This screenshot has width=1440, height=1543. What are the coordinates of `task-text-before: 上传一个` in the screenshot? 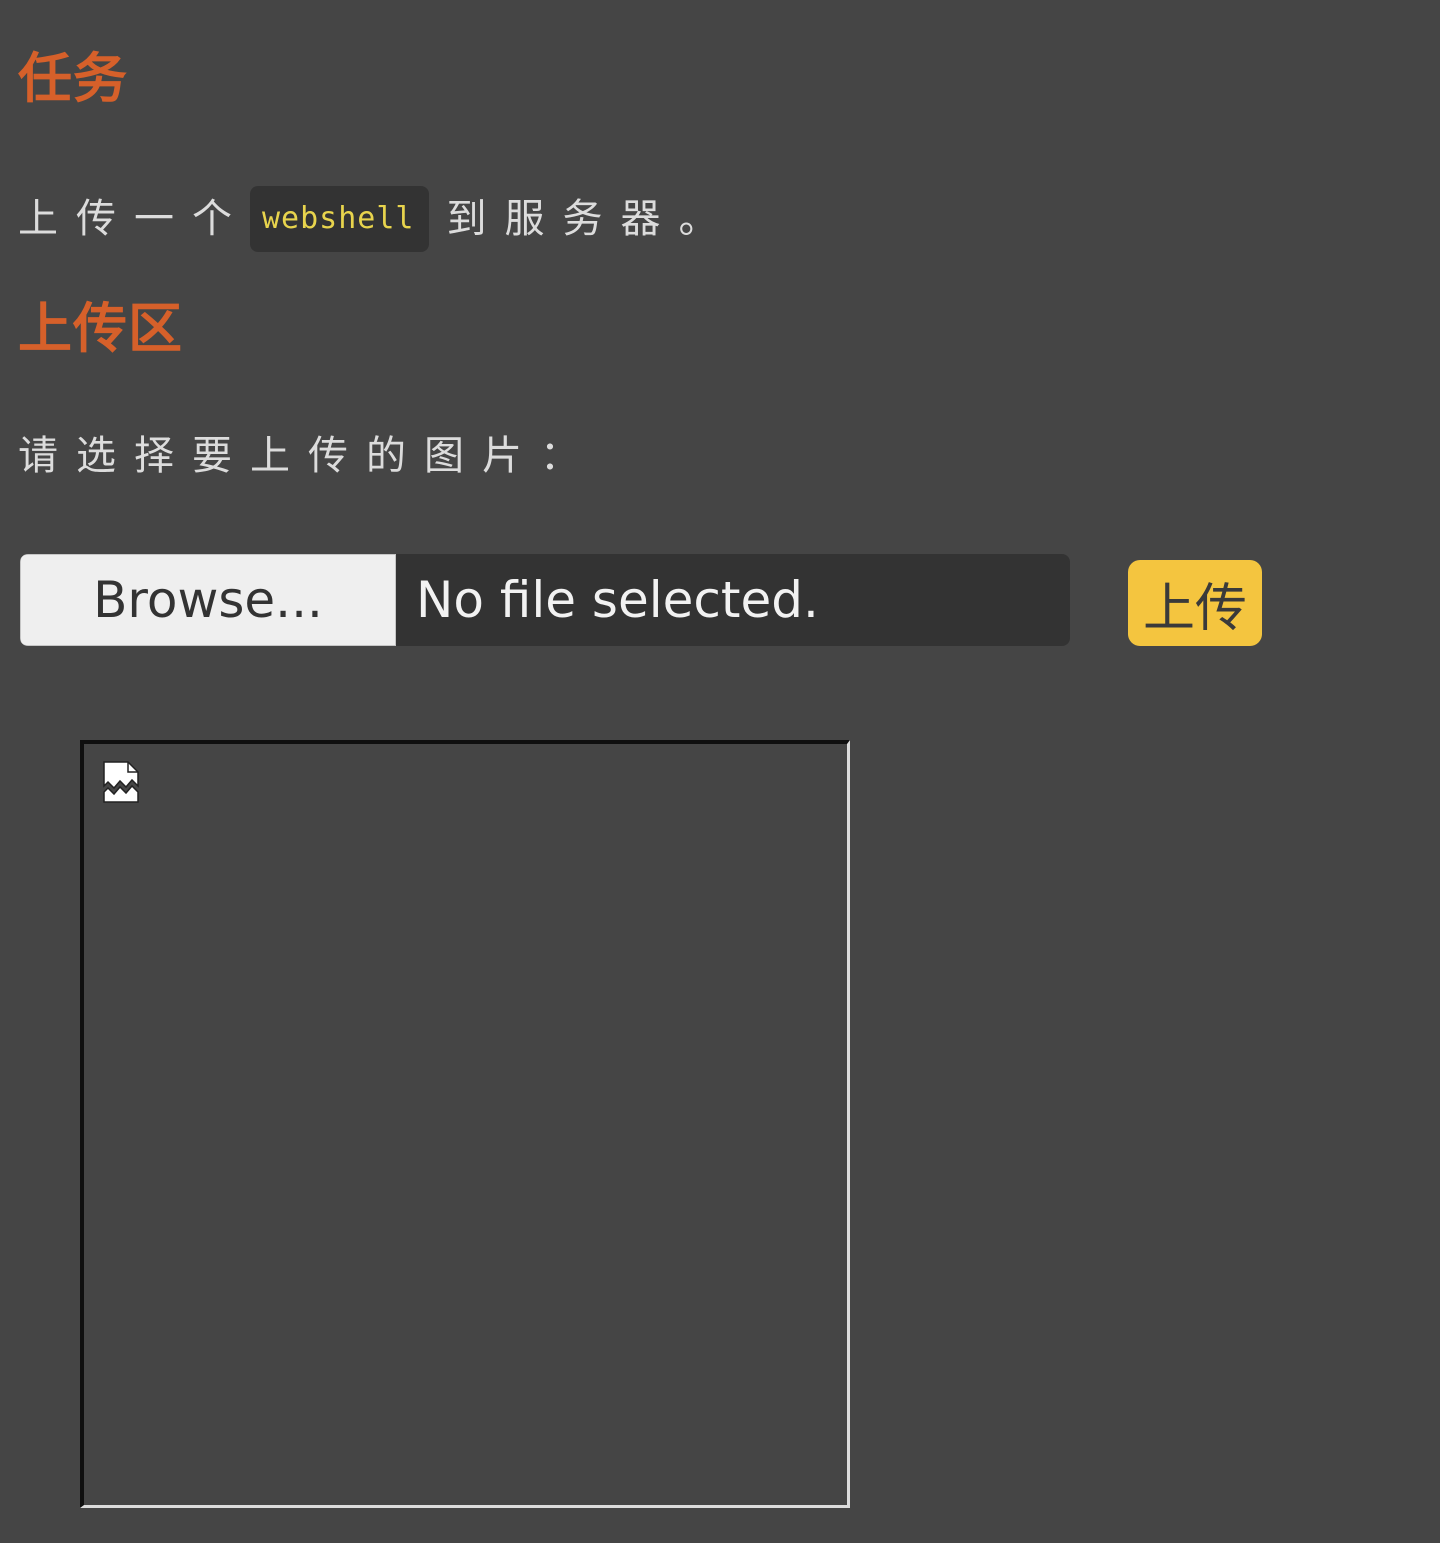 It's located at (134, 219).